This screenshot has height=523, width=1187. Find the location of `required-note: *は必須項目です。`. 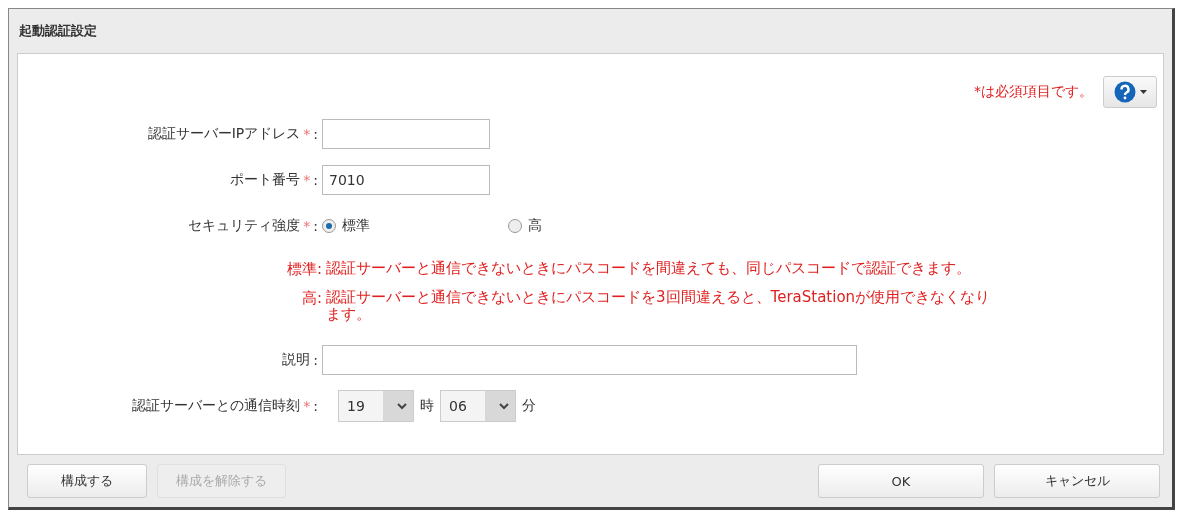

required-note: *は必須項目です。 is located at coordinates (1033, 92).